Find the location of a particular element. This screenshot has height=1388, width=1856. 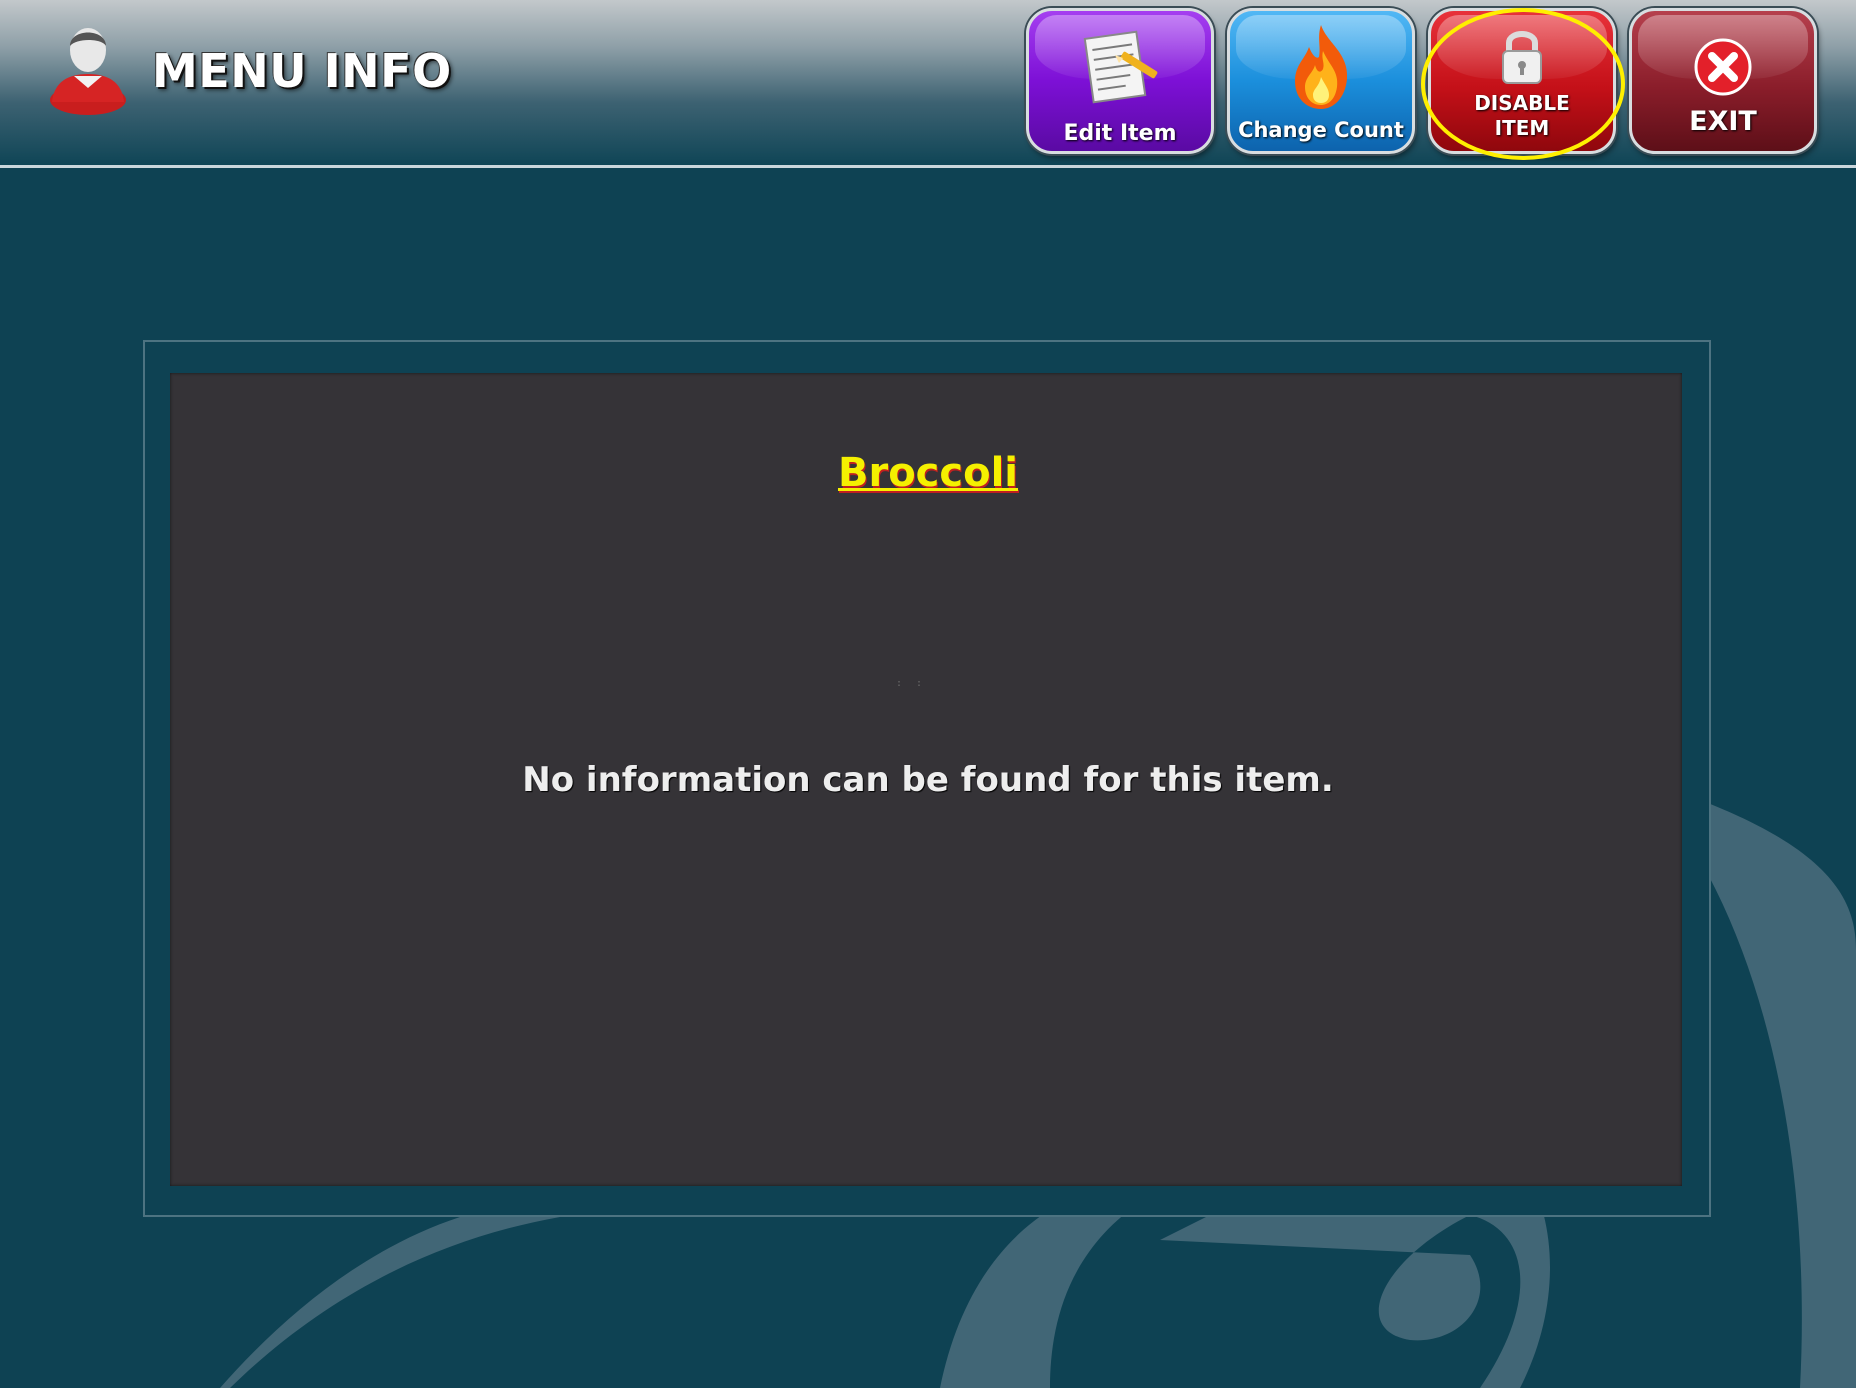

change-count-button: Change Count is located at coordinates (1321, 81).